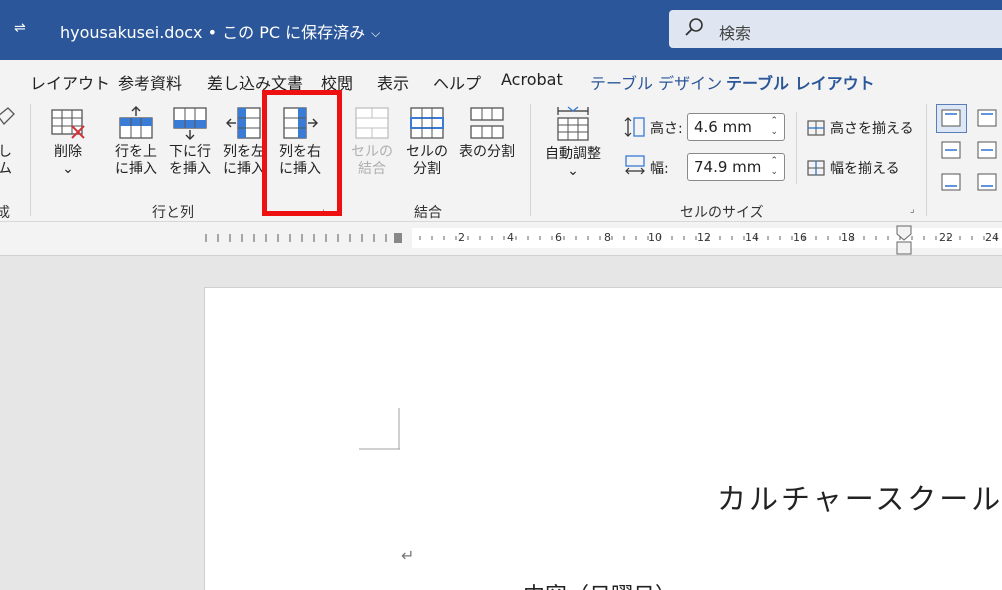 This screenshot has width=1002, height=590. I want to click on column-width-input: 74.9 mm ⌃ ⌄, so click(736, 167).